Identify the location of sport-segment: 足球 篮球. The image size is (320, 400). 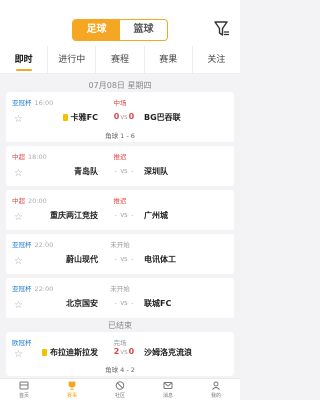
(120, 30).